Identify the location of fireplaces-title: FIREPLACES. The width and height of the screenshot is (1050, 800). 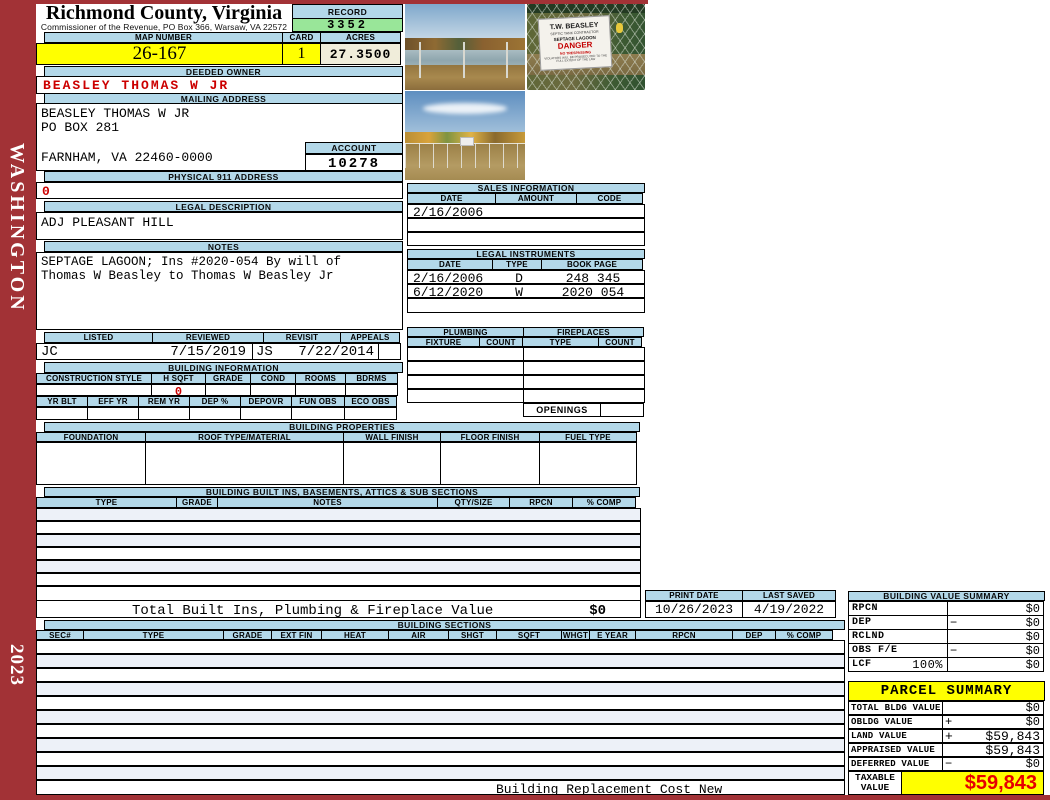
(583, 332).